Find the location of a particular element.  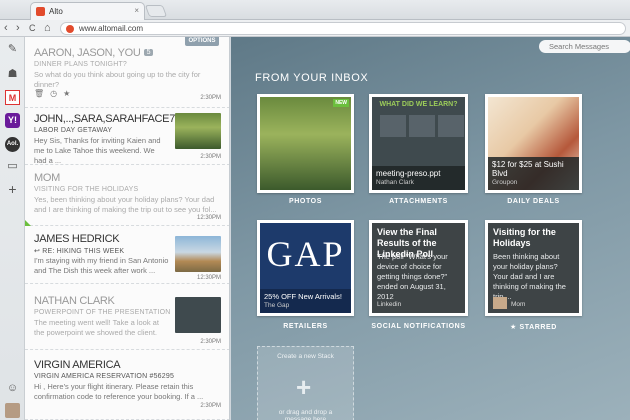

reply-icon: ↩ is located at coordinates (38, 251).